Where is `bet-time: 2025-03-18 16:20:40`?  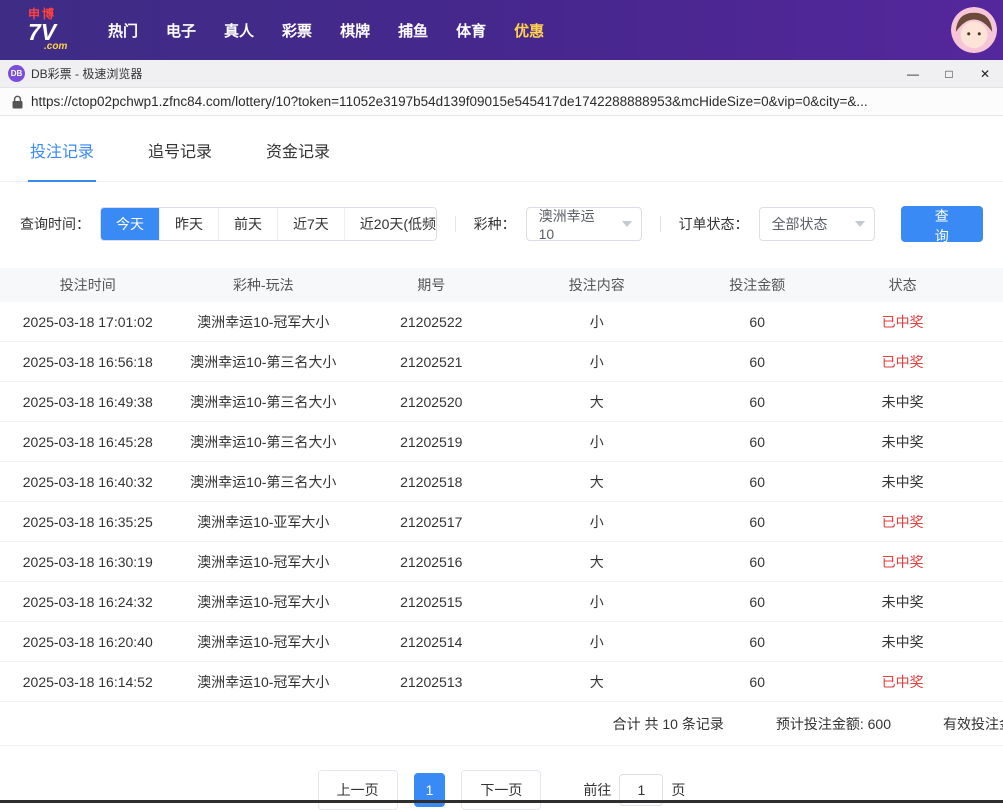
bet-time: 2025-03-18 16:20:40 is located at coordinates (87, 641).